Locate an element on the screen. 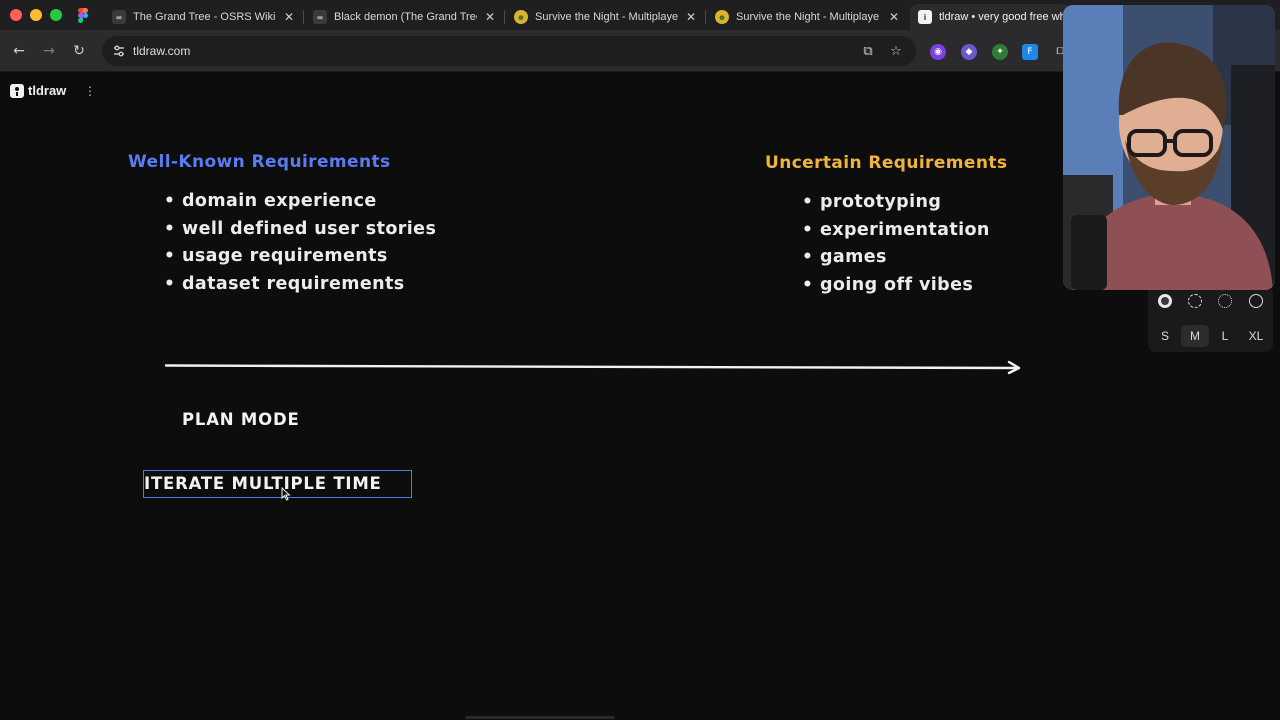  size-s-button: S is located at coordinates (1165, 336).